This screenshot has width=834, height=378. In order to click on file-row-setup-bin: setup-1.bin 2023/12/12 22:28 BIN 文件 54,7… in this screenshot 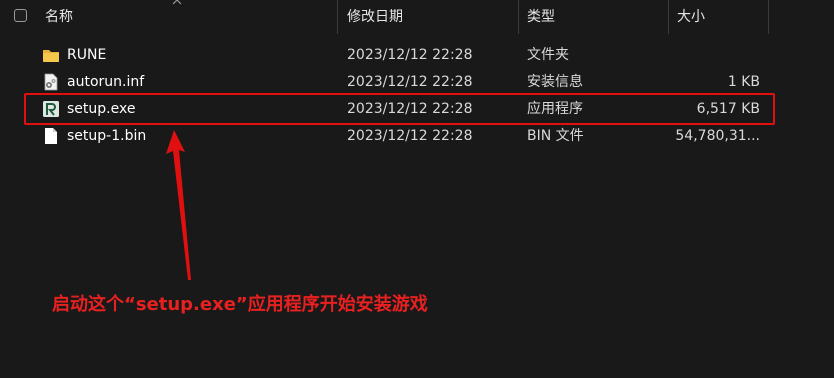, I will do `click(417, 136)`.